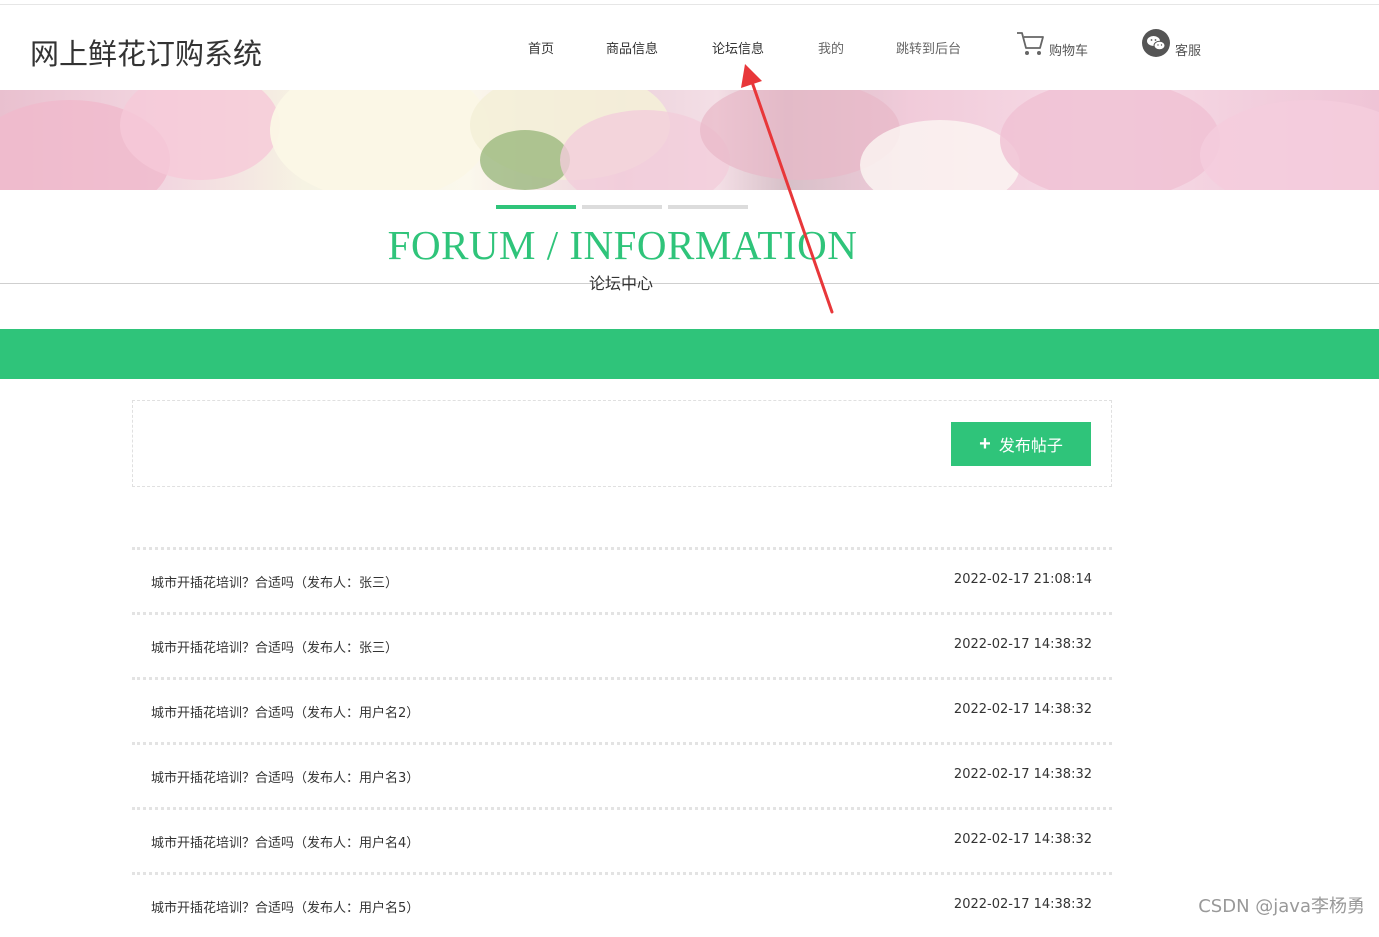  What do you see at coordinates (738, 47) in the screenshot?
I see `nav-forum: 论坛信息` at bounding box center [738, 47].